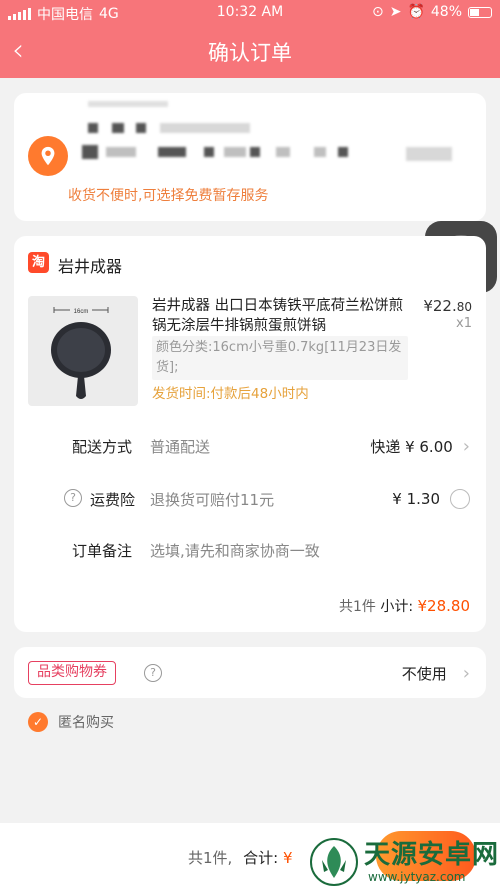 This screenshot has width=500, height=889. Describe the element at coordinates (180, 447) in the screenshot. I see `delivery-value: 普通配送` at that location.